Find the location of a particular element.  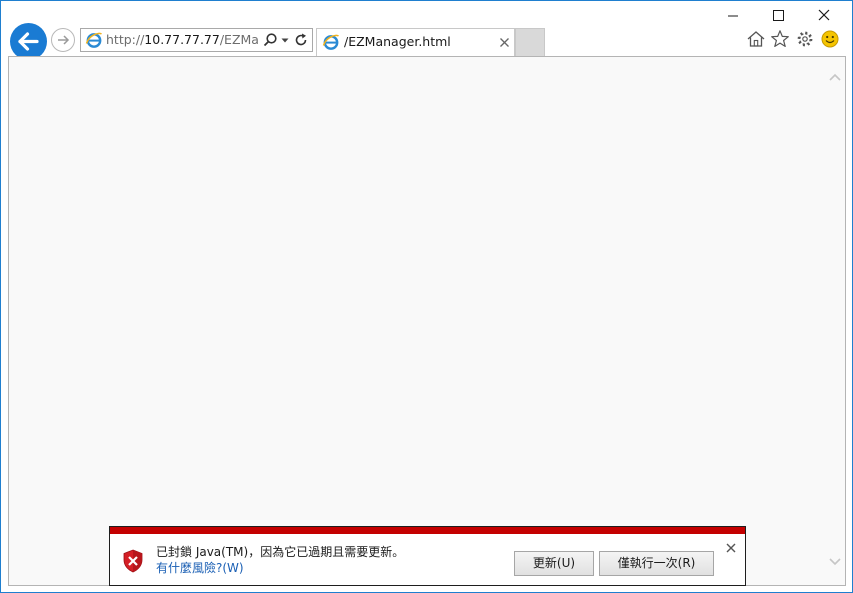

tab-title: /EZManager.html is located at coordinates (397, 41).